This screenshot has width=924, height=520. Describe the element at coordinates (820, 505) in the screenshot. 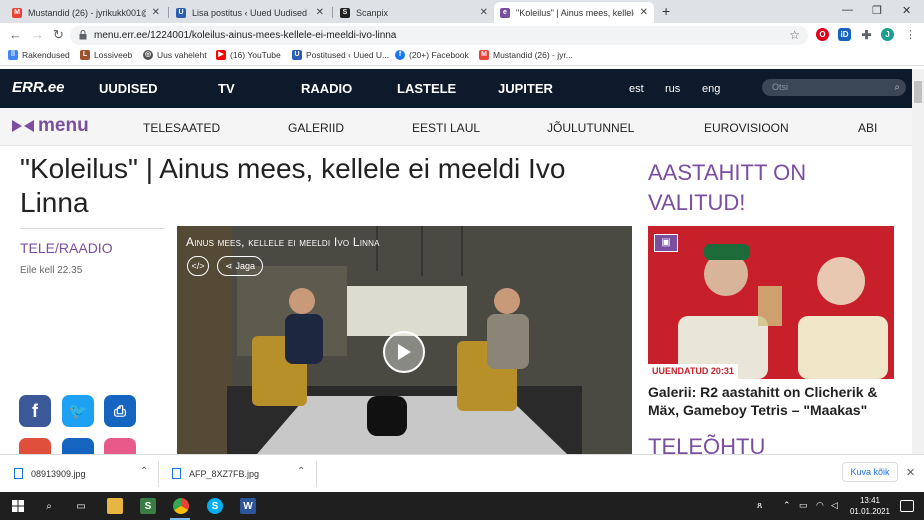

I see `wifi-icon: ◠` at that location.